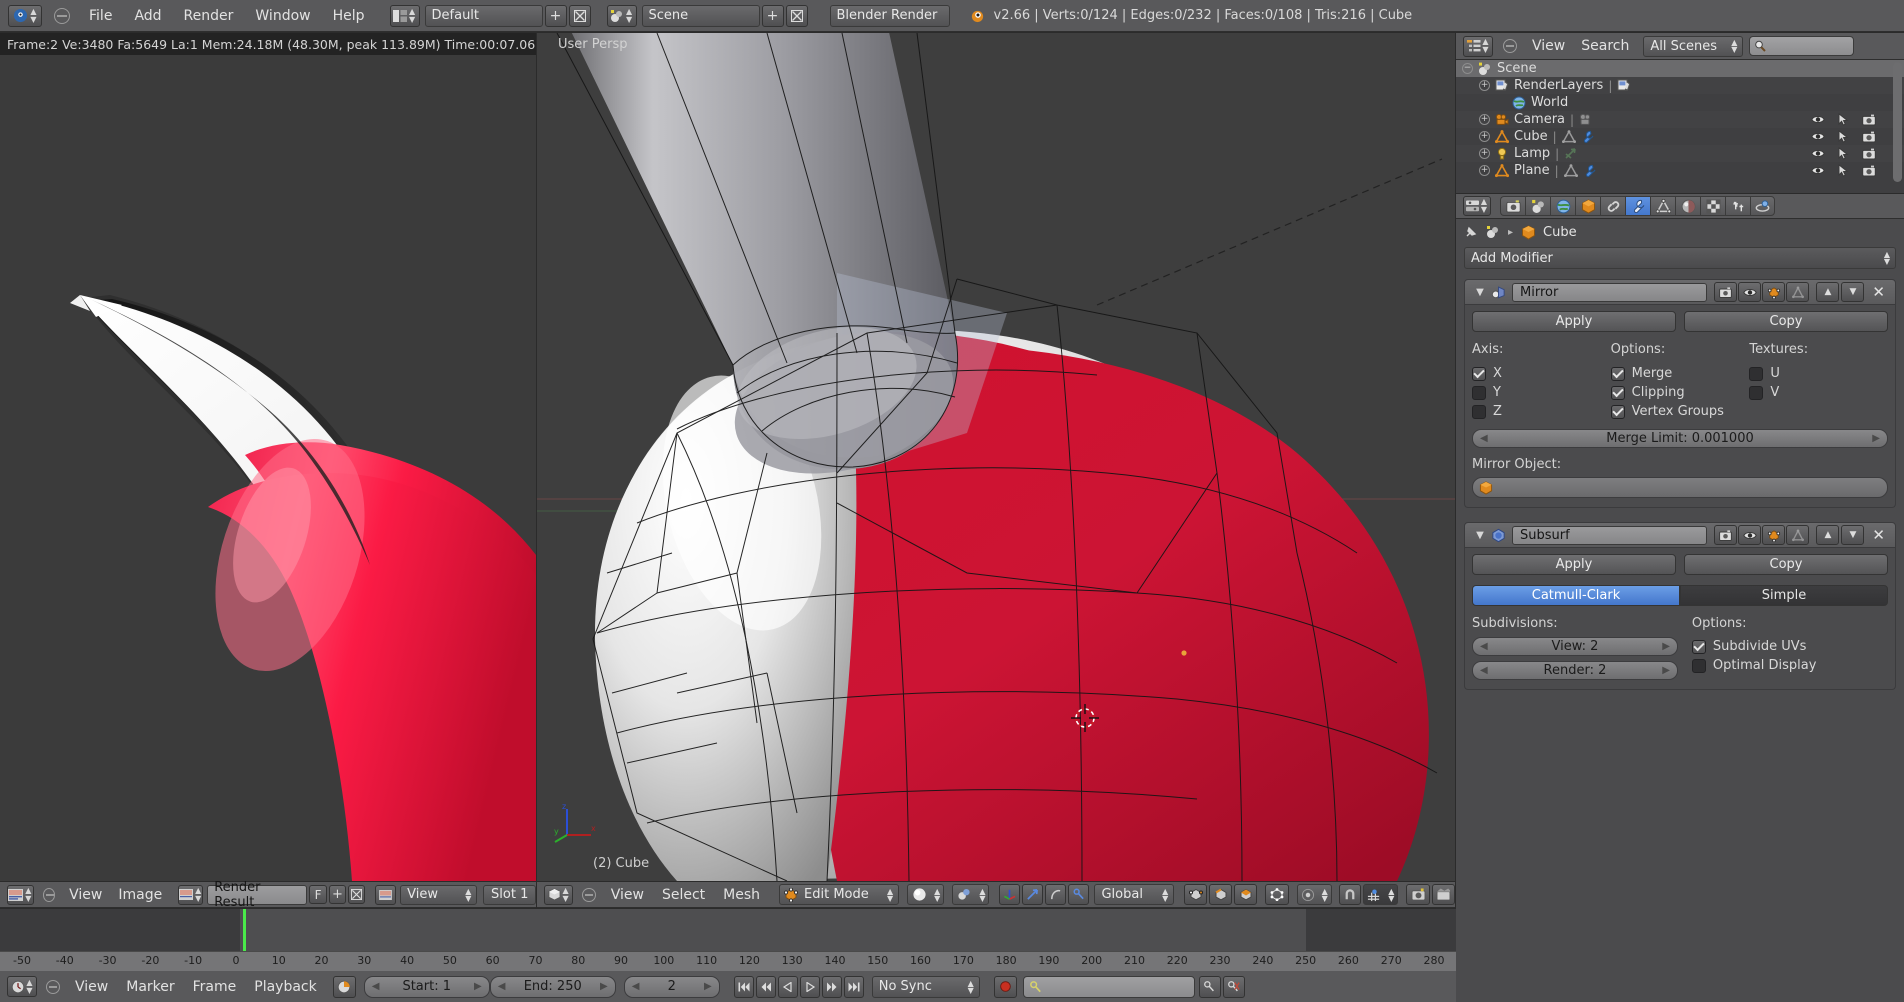  What do you see at coordinates (1471, 232) in the screenshot?
I see `pin-icon` at bounding box center [1471, 232].